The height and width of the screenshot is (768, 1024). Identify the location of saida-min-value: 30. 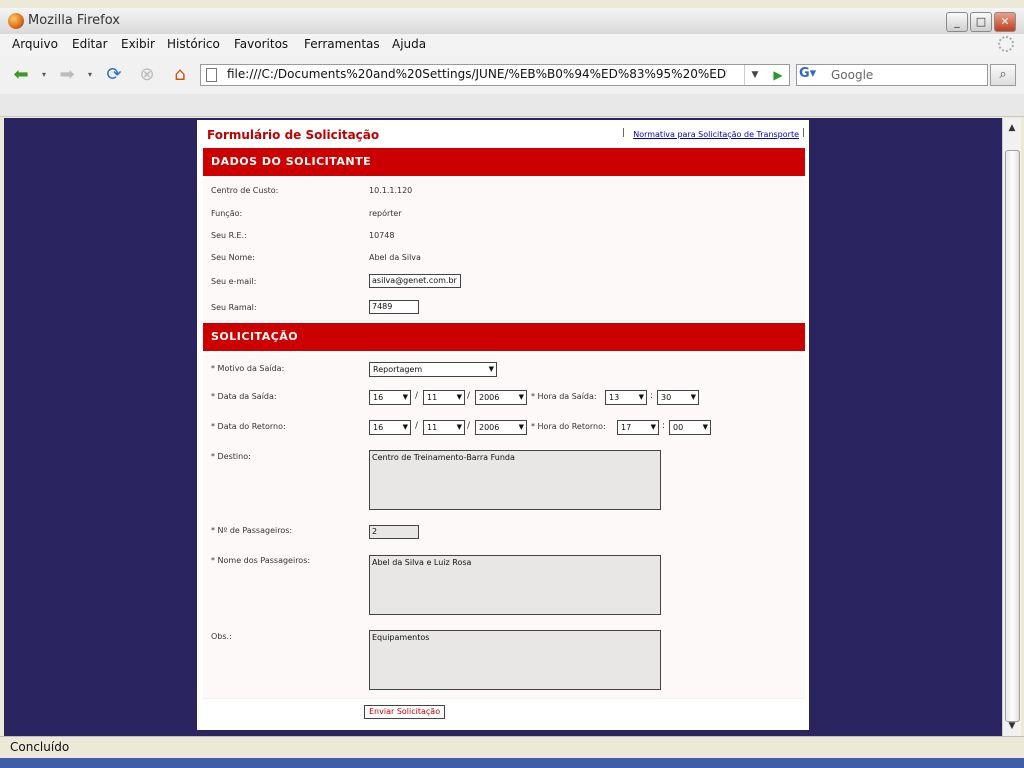
(666, 397).